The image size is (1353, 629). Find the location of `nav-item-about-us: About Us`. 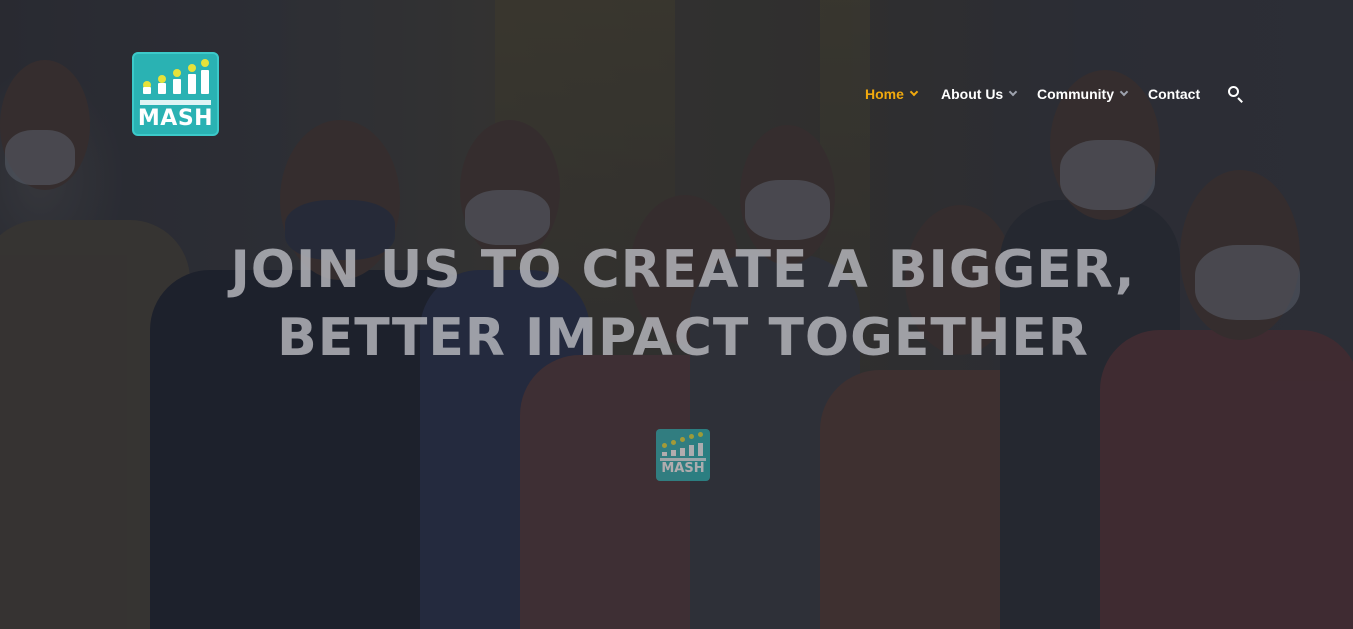

nav-item-about-us: About Us is located at coordinates (979, 94).